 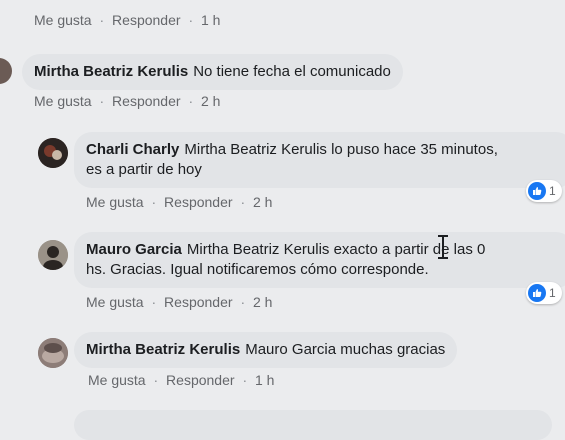 I want to click on comment-text: No tiene fecha el comunicado, so click(x=292, y=71).